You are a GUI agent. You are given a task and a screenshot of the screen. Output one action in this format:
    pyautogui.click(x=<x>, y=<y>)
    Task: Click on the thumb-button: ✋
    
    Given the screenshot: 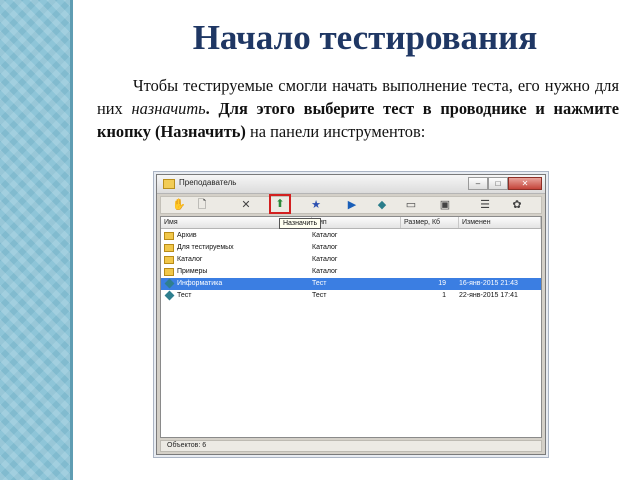 What is the action you would take?
    pyautogui.click(x=179, y=205)
    